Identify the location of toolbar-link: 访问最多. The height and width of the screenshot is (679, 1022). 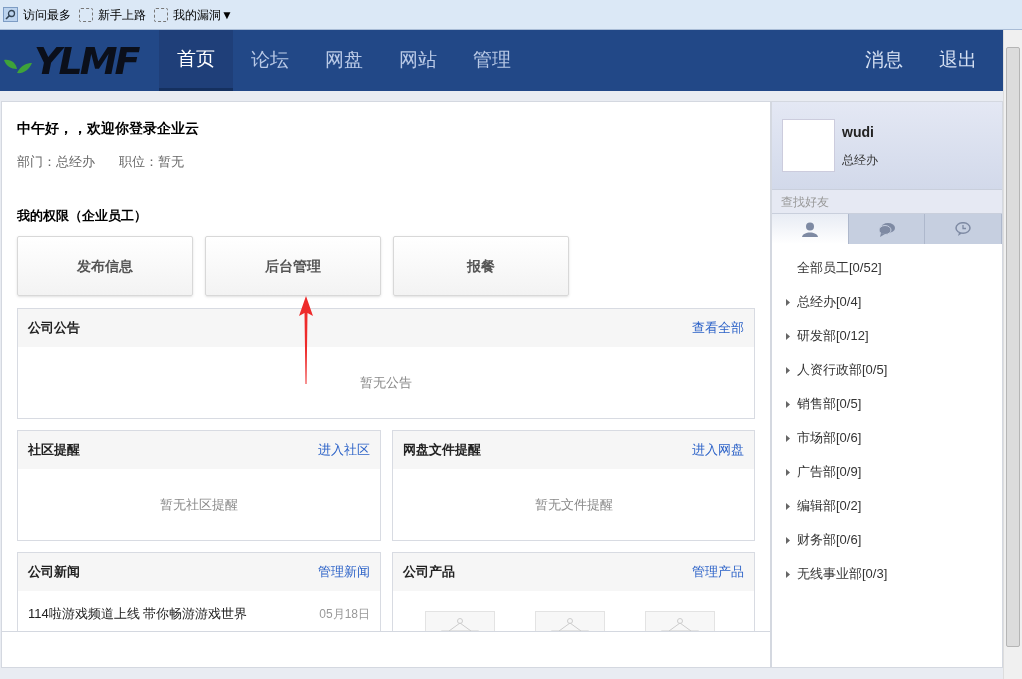
(37, 14).